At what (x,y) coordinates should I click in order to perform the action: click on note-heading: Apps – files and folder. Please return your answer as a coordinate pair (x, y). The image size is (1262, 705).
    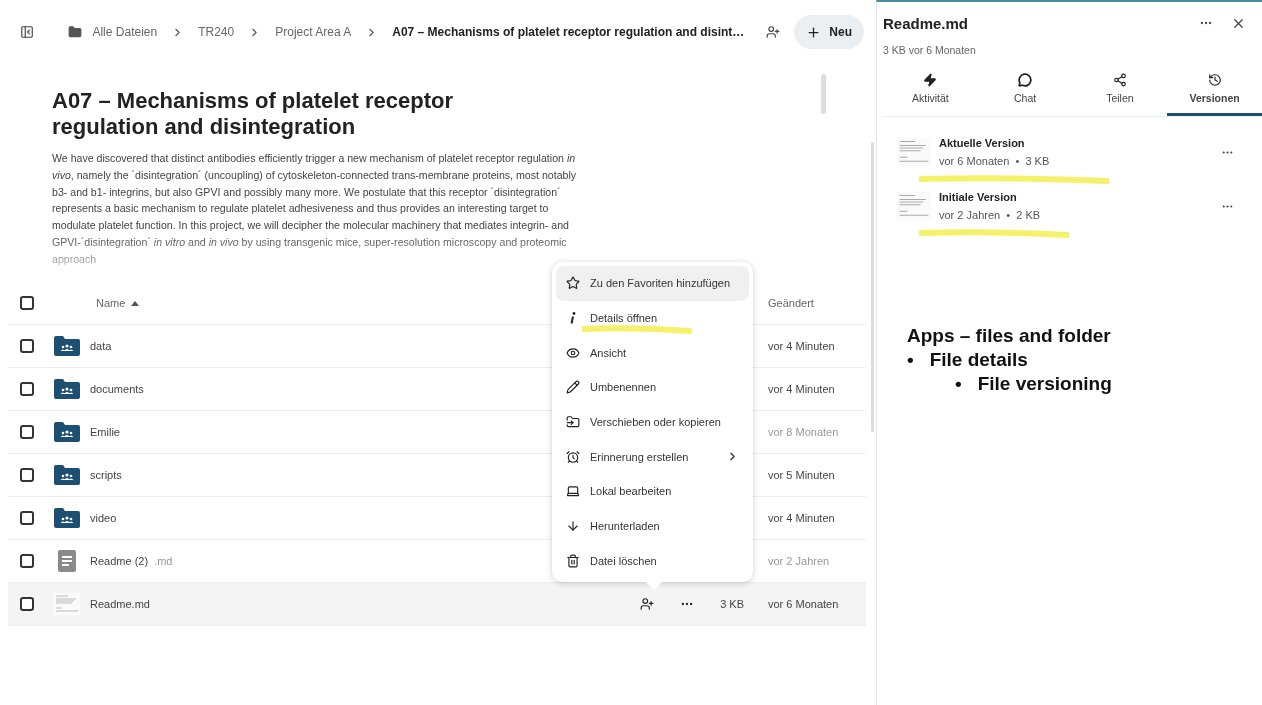
    Looking at the image, I should click on (1009, 336).